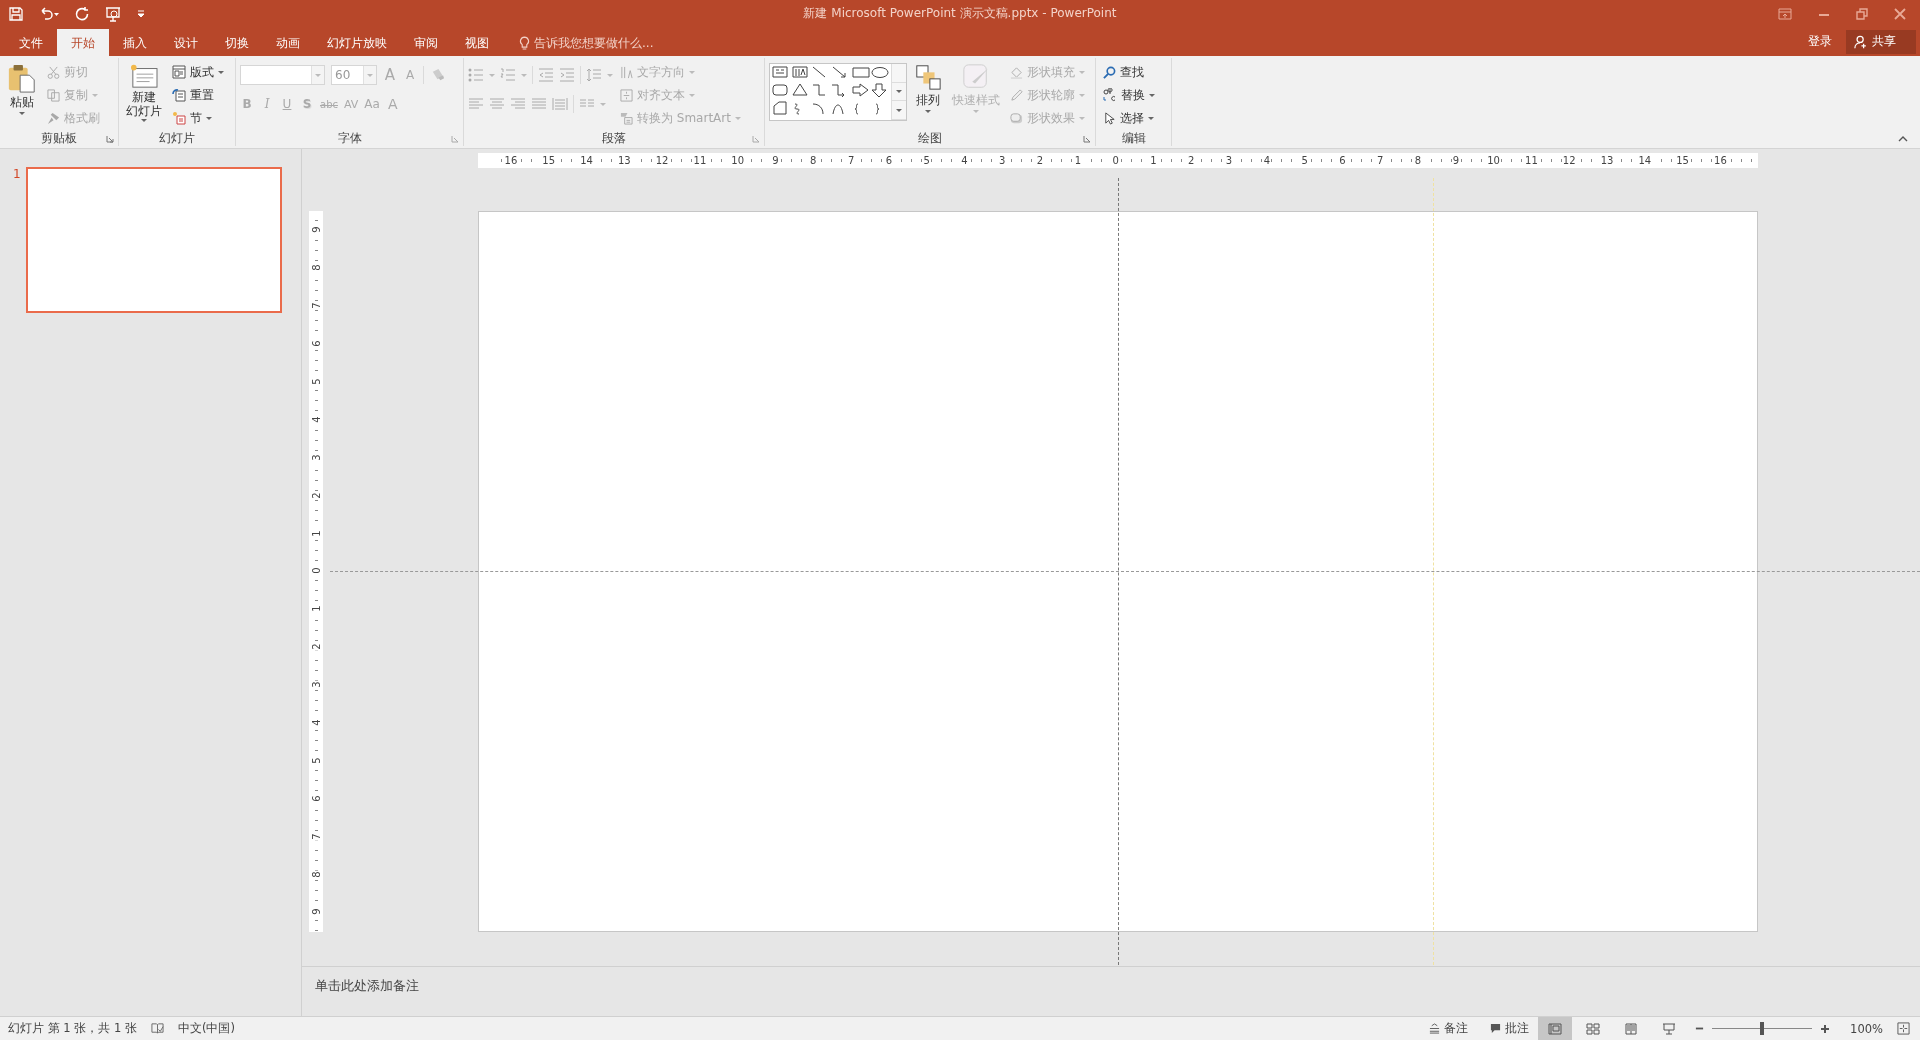 This screenshot has height=1040, width=1920. Describe the element at coordinates (83, 42) in the screenshot. I see `ribbon-tab: 开始` at that location.